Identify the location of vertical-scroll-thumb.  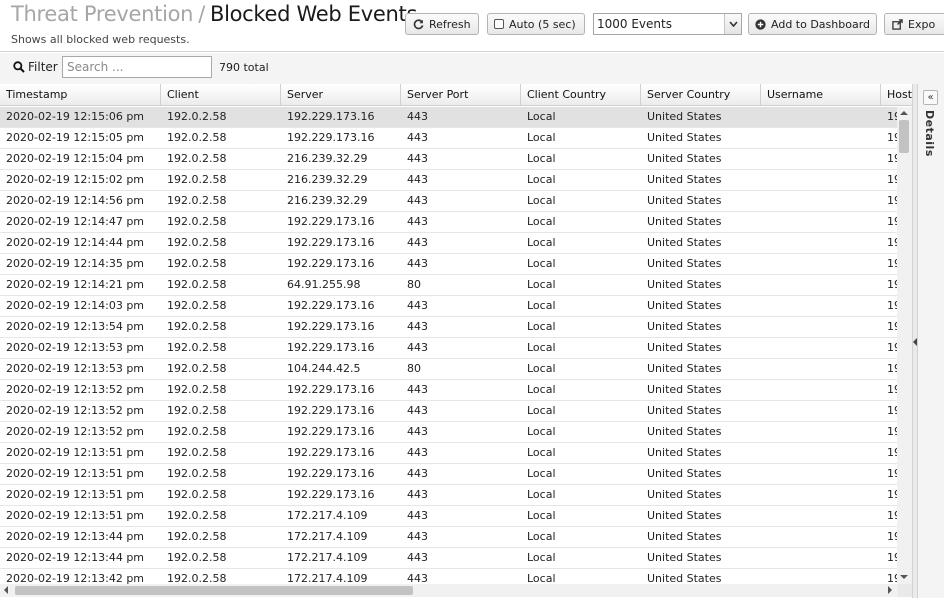
(904, 136).